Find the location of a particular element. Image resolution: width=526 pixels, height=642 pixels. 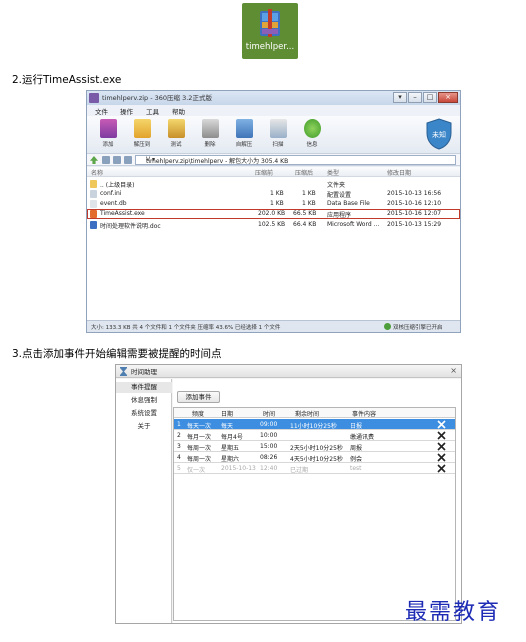

col-content: 事件内容 is located at coordinates (364, 414).